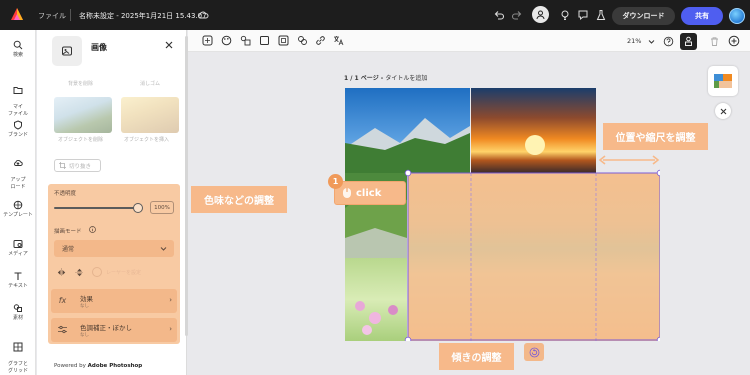 This screenshot has height=375, width=750. Describe the element at coordinates (17, 110) in the screenshot. I see `rail-label: マイ ファイル` at that location.